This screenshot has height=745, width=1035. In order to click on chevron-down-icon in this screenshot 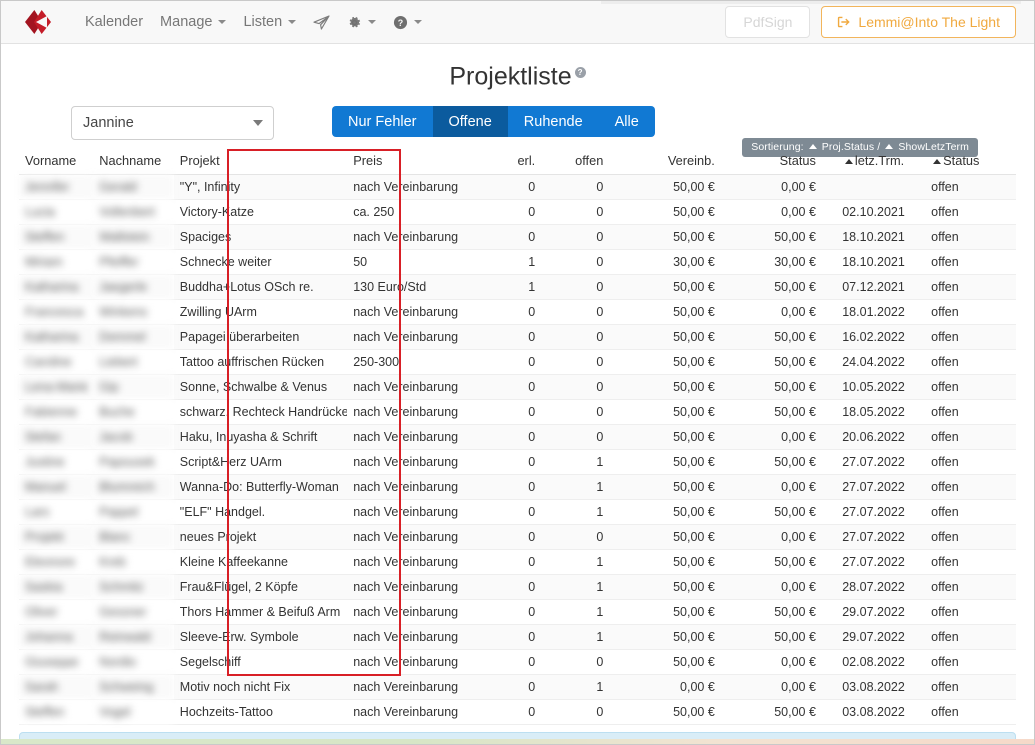, I will do `click(222, 22)`.